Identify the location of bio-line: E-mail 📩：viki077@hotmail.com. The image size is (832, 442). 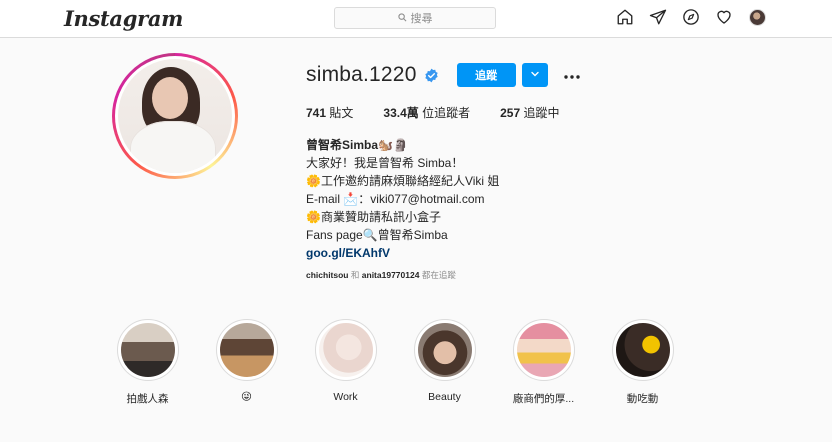
(395, 199).